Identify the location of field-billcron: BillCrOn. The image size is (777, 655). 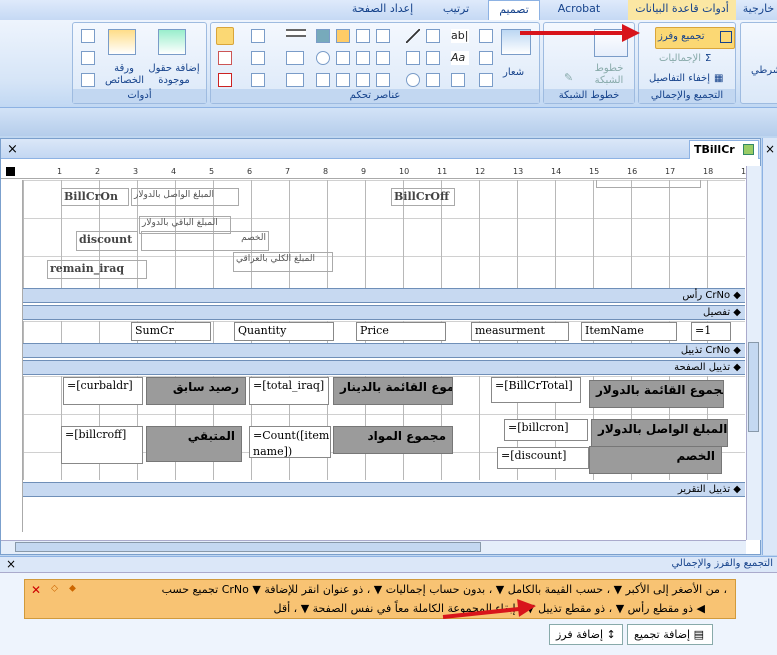
(95, 197).